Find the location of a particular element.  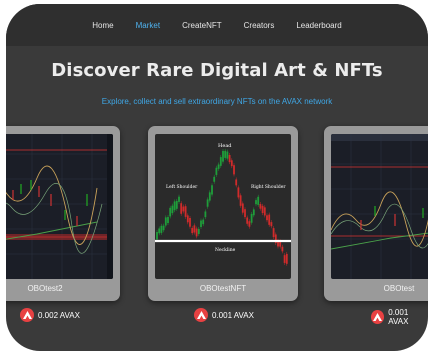

nav-creators: Creators is located at coordinates (259, 25).